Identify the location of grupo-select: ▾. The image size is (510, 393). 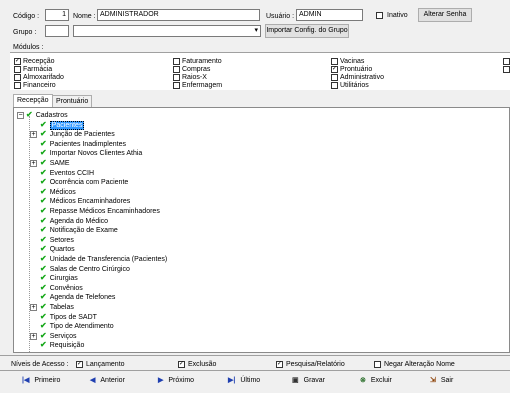
(167, 31).